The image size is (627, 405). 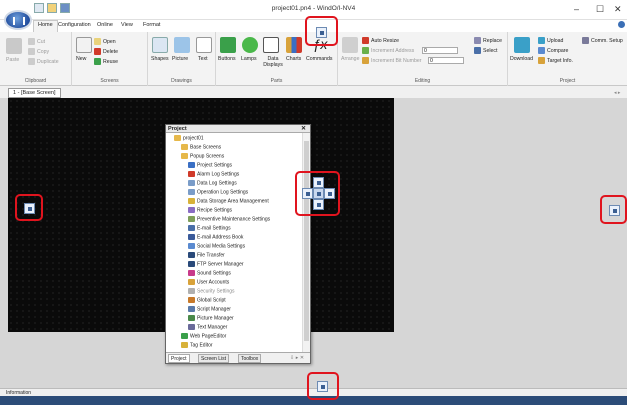 What do you see at coordinates (213, 175) in the screenshot?
I see `tree-item: Alarm Log Settings` at bounding box center [213, 175].